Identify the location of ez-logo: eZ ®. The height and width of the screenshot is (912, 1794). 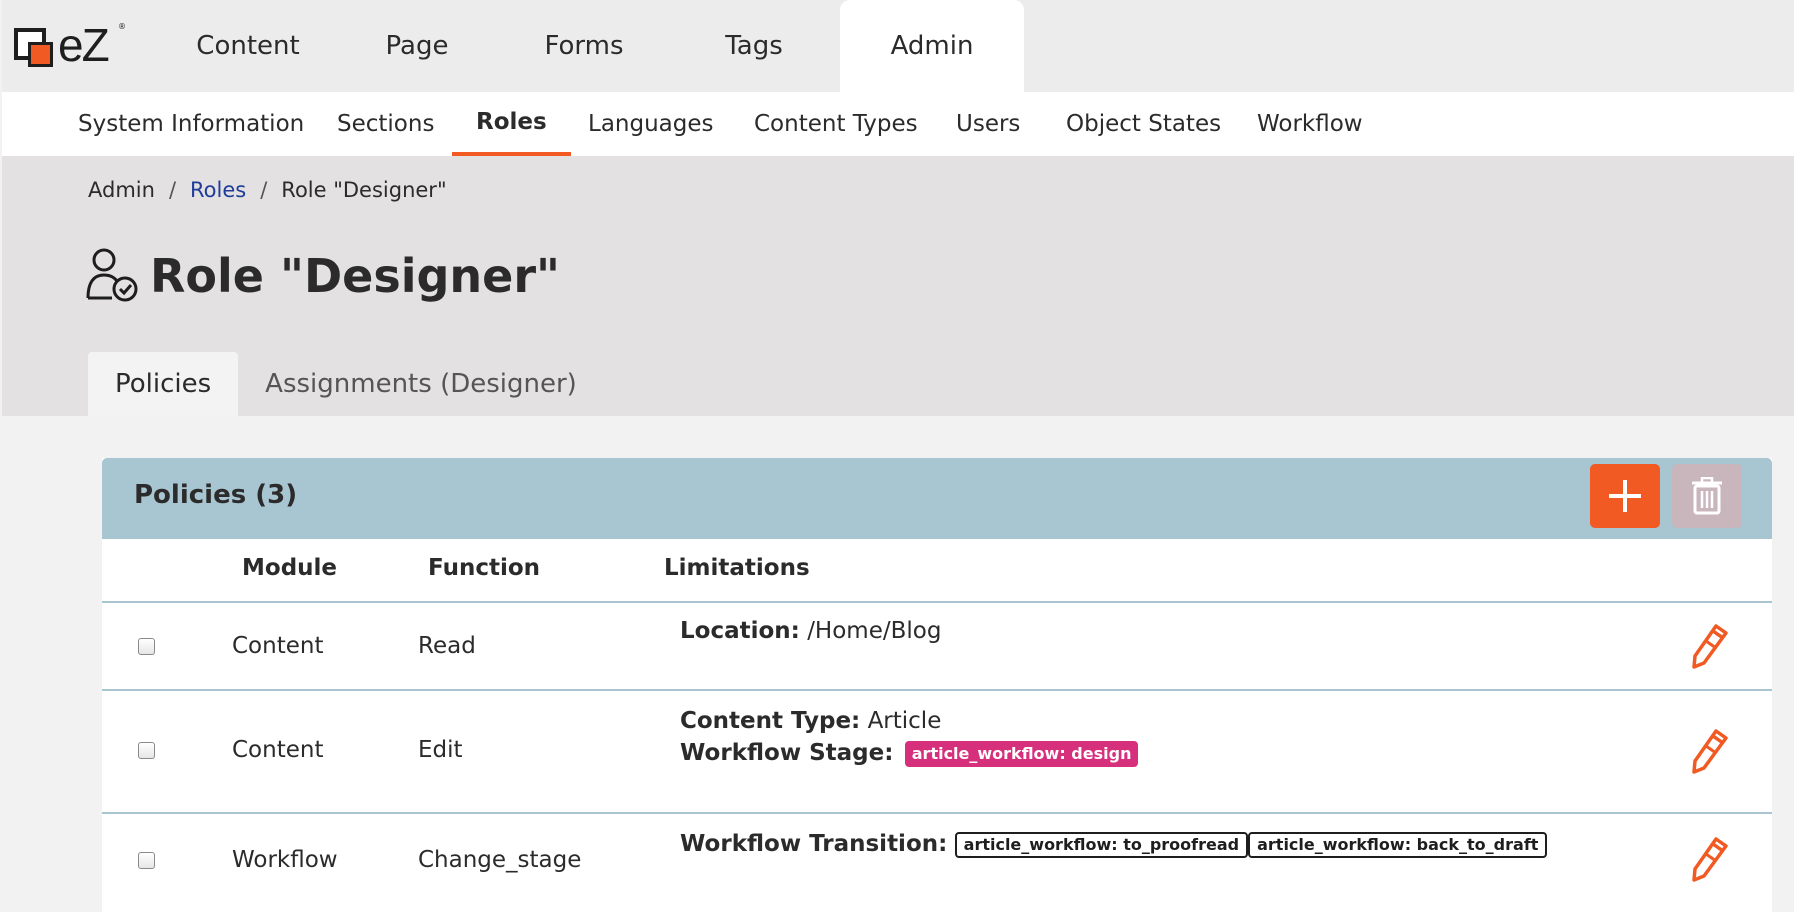
(71, 45).